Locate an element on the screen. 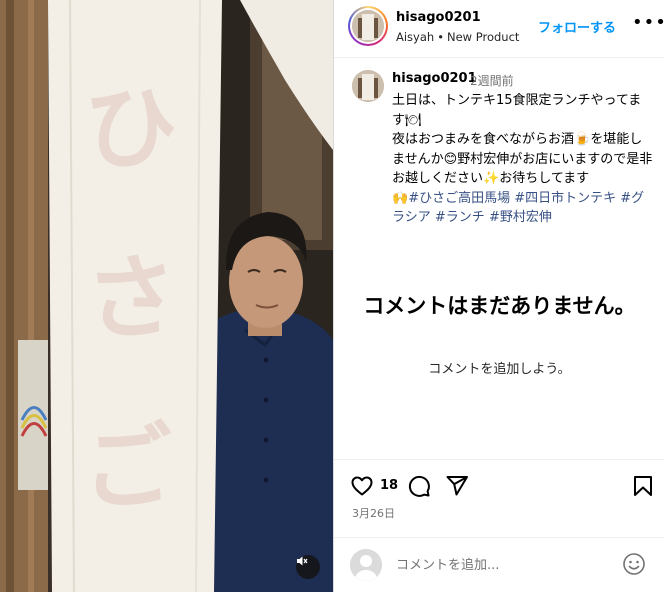 The height and width of the screenshot is (593, 664). audio-title: New Product is located at coordinates (483, 37).